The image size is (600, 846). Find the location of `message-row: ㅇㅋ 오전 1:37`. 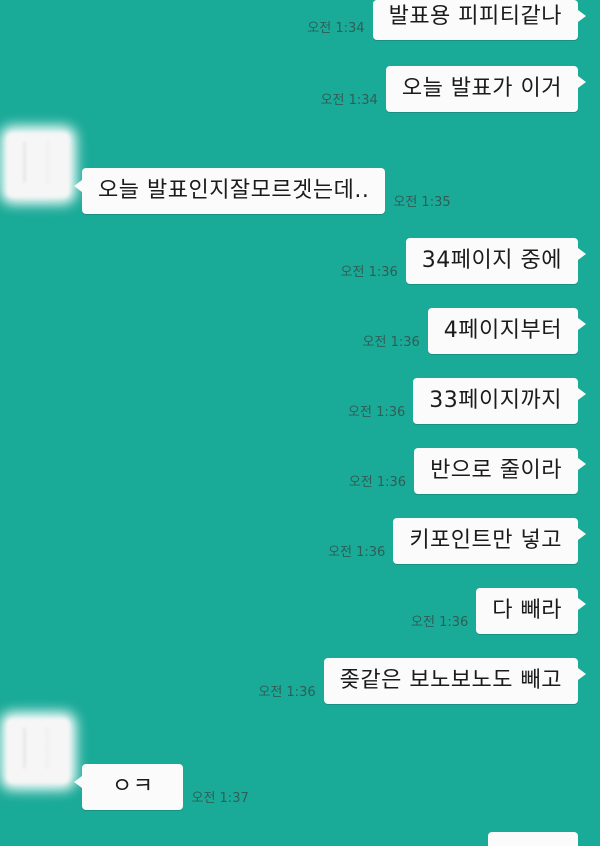

message-row: ㅇㅋ 오전 1:37 is located at coordinates (165, 787).